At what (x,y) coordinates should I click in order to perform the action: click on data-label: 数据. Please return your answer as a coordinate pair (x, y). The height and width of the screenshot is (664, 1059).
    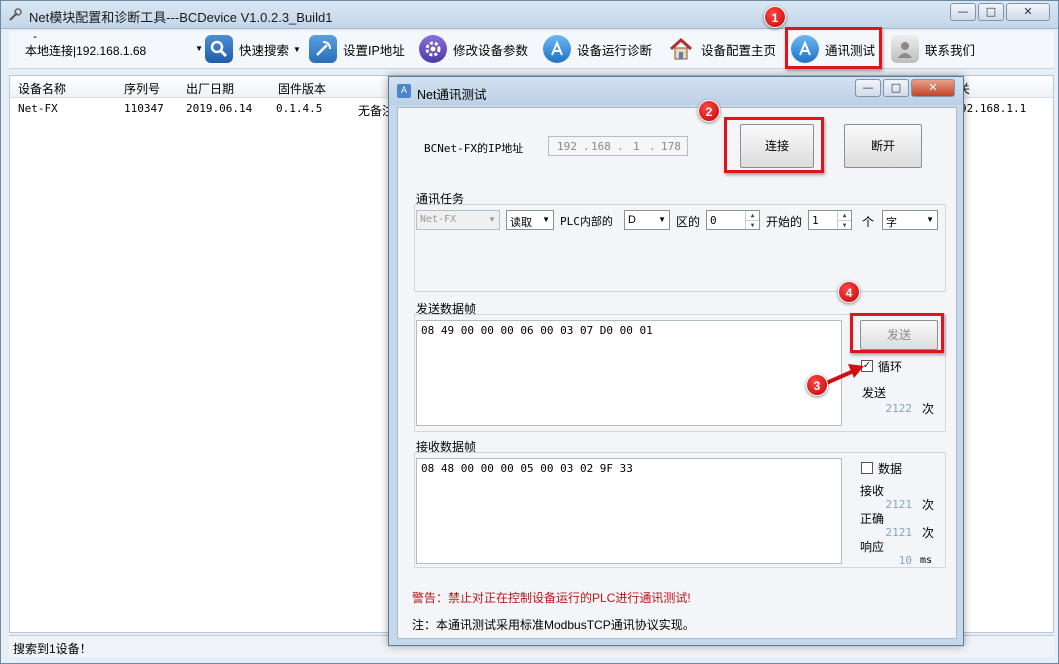
    Looking at the image, I should click on (890, 469).